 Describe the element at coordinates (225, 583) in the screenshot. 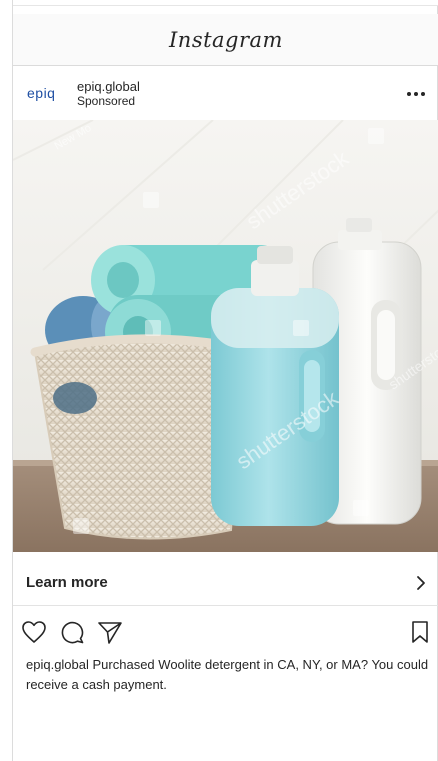

I see `learn-more-link: Learn more` at that location.